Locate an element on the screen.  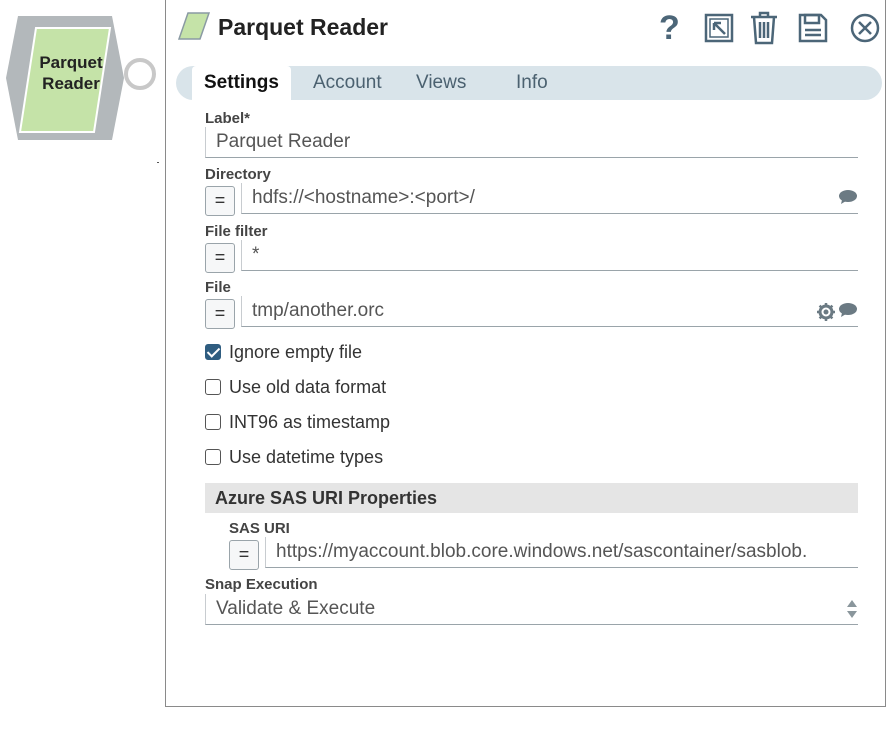
directory-input: hdfs://<hostname>:<port>/ is located at coordinates (549, 198).